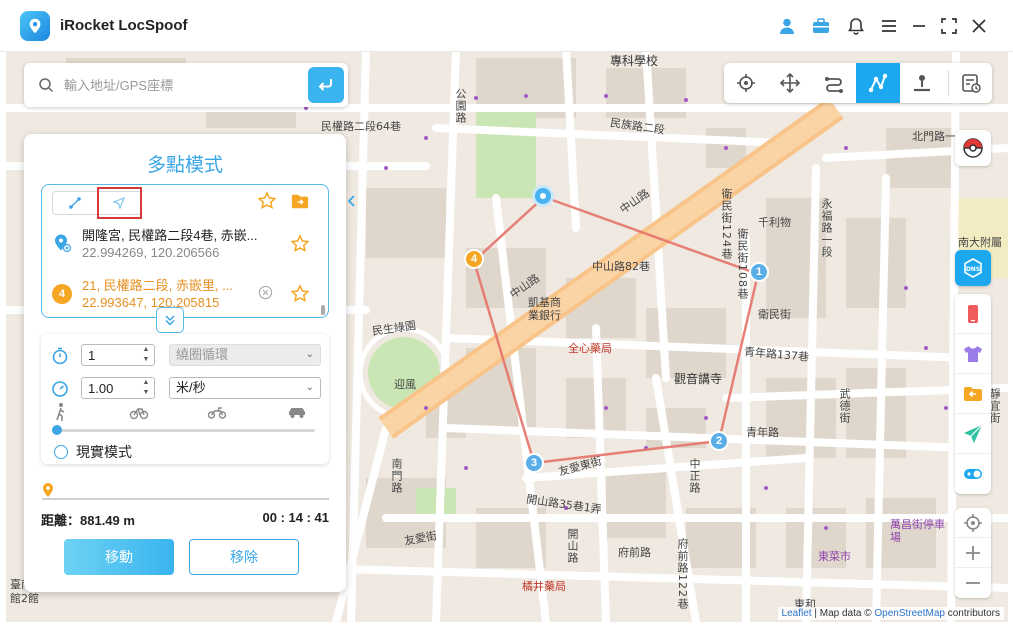 Image resolution: width=1013 pixels, height=626 pixels. Describe the element at coordinates (61, 412) in the screenshot. I see `walking-icon` at that location.